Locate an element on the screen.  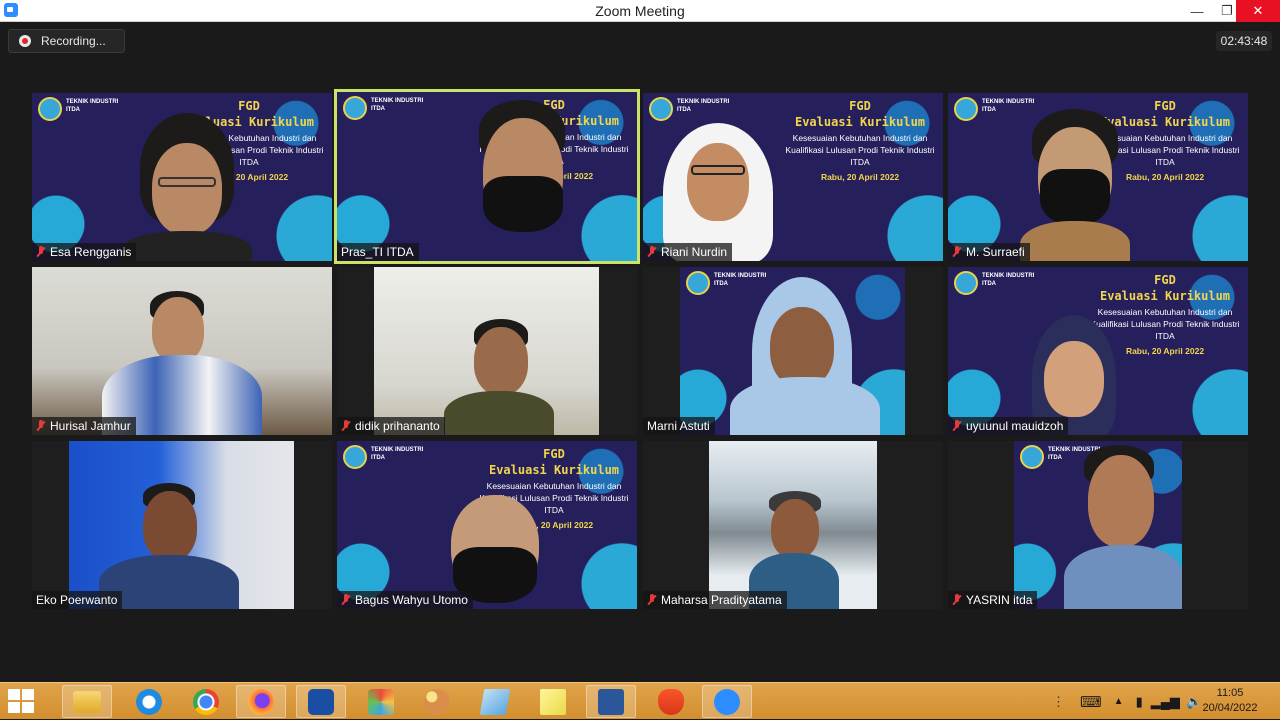
folder-icon is located at coordinates (87, 701).